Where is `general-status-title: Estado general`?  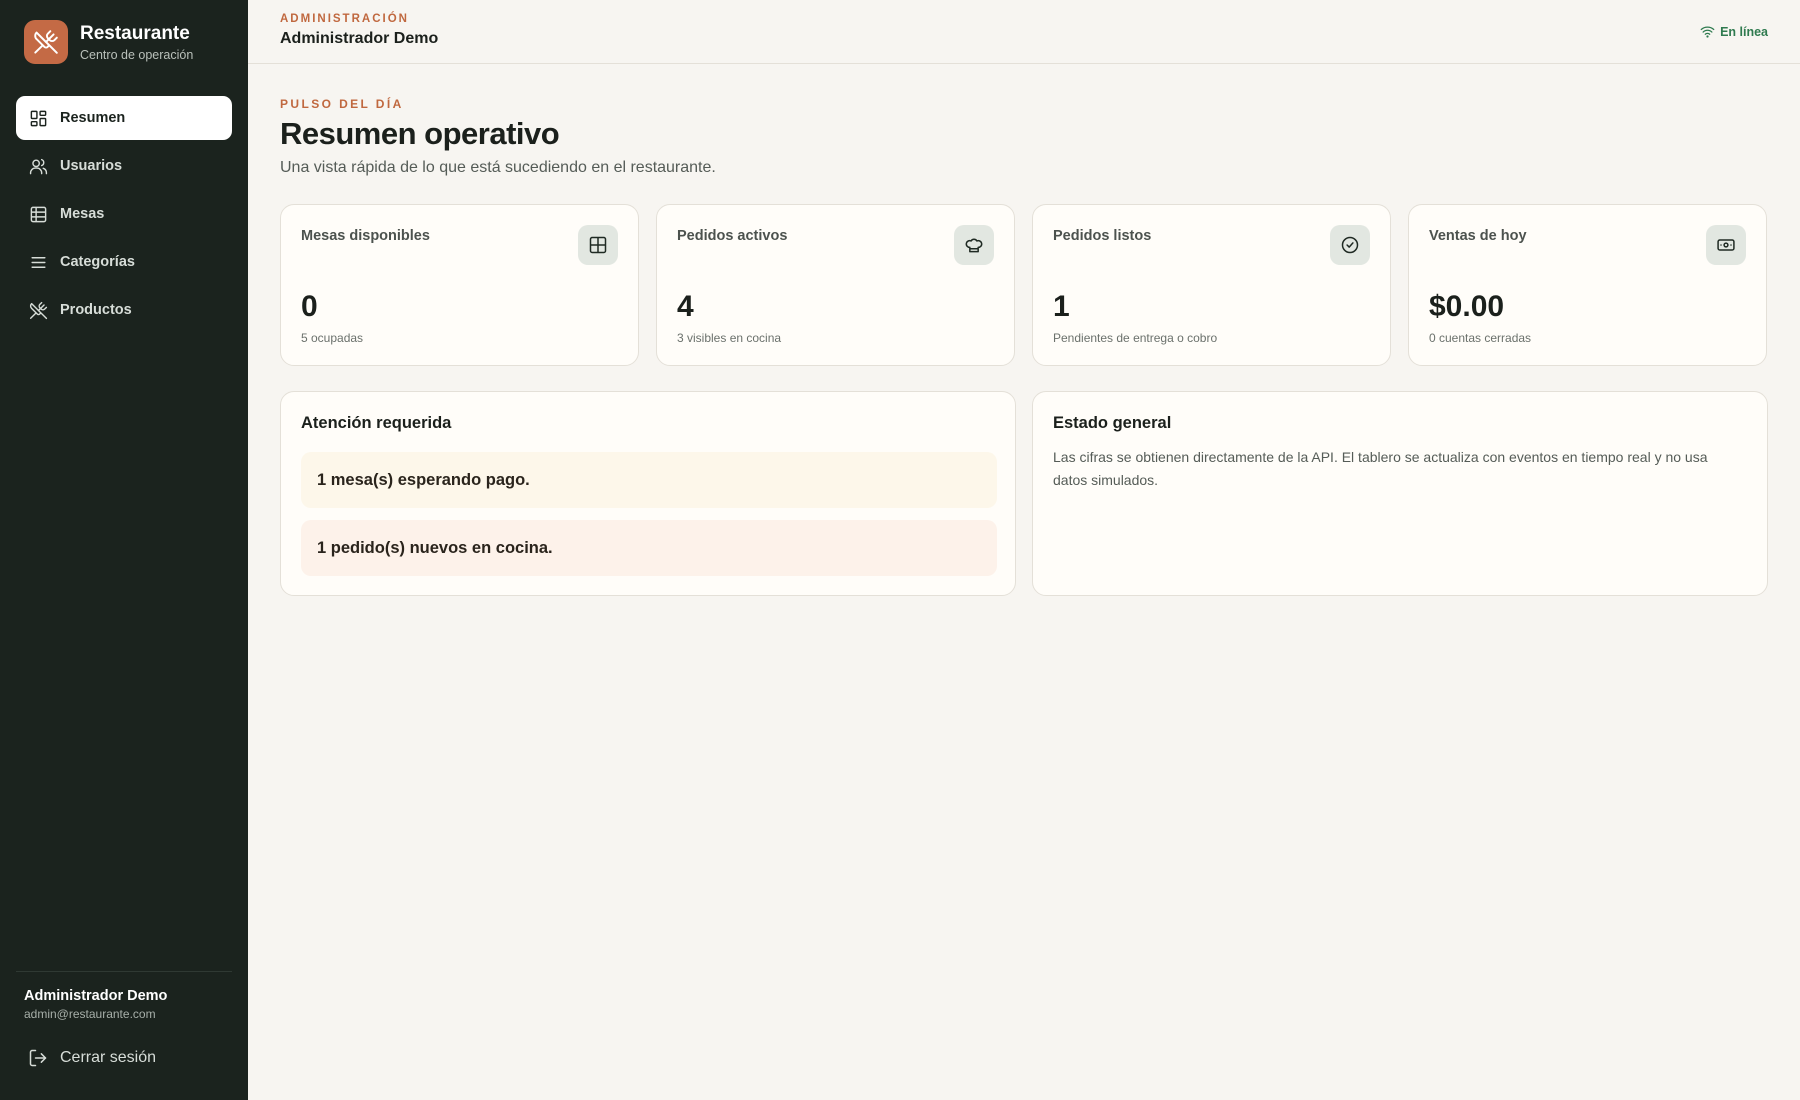
general-status-title: Estado general is located at coordinates (1112, 423).